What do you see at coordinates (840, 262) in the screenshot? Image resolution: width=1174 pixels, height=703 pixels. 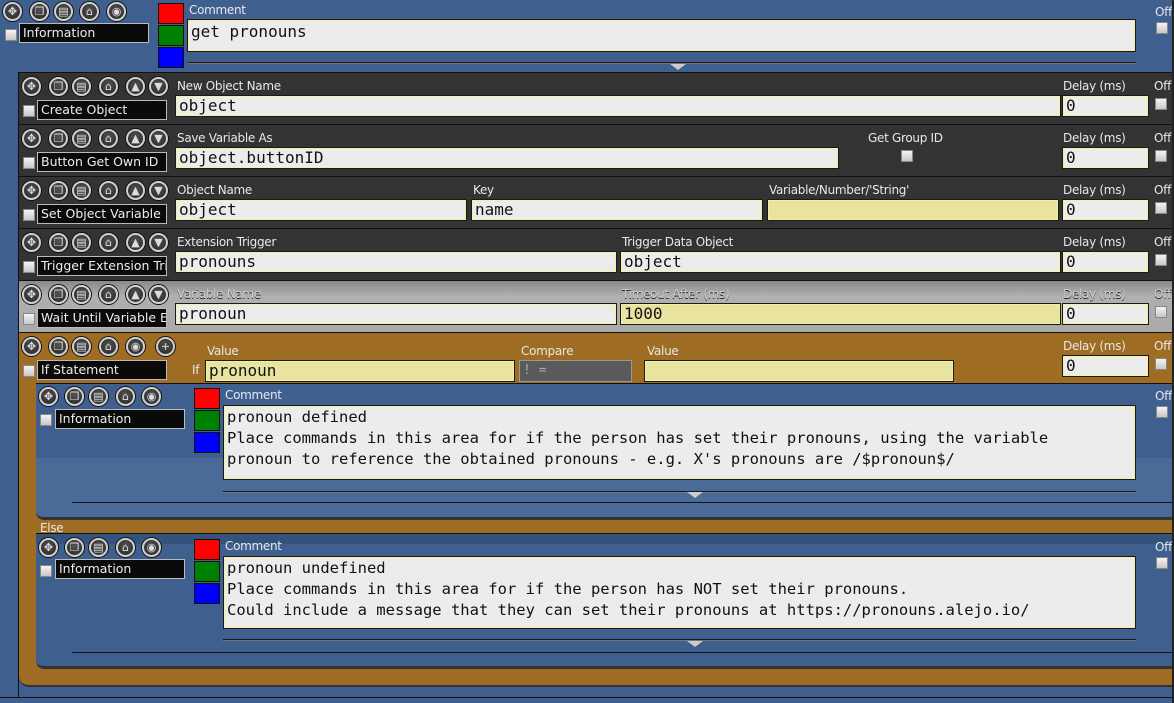 I see `trigger-data-object-input: object` at bounding box center [840, 262].